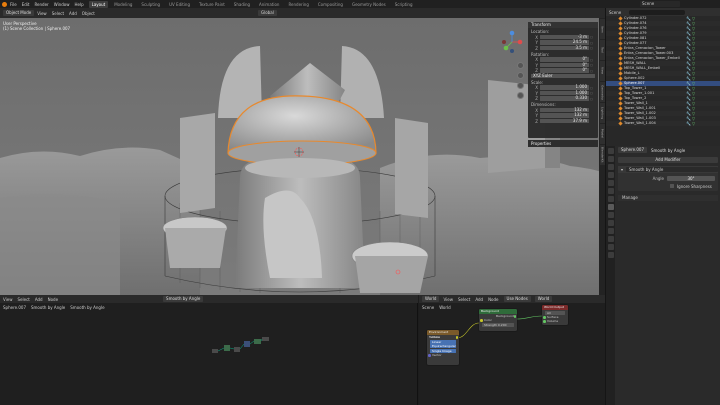 The image size is (720, 405). I want to click on tab-uv-editing: UV Editing, so click(179, 4).